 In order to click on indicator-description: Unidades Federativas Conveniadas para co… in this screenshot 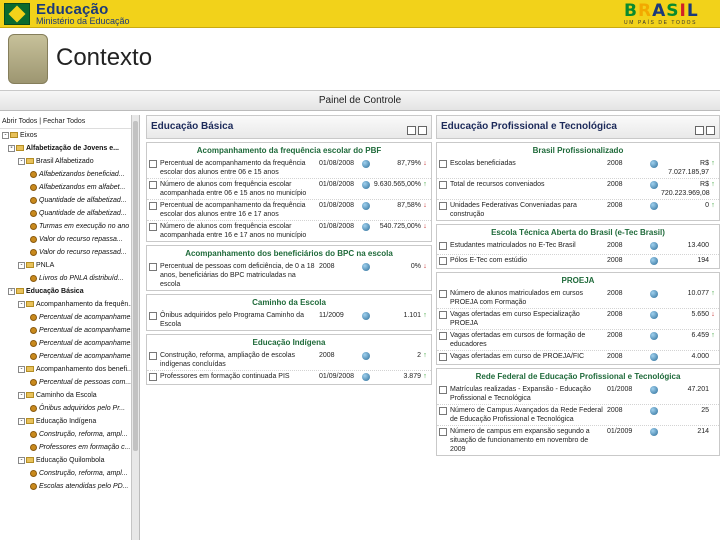, I will do `click(527, 210)`.